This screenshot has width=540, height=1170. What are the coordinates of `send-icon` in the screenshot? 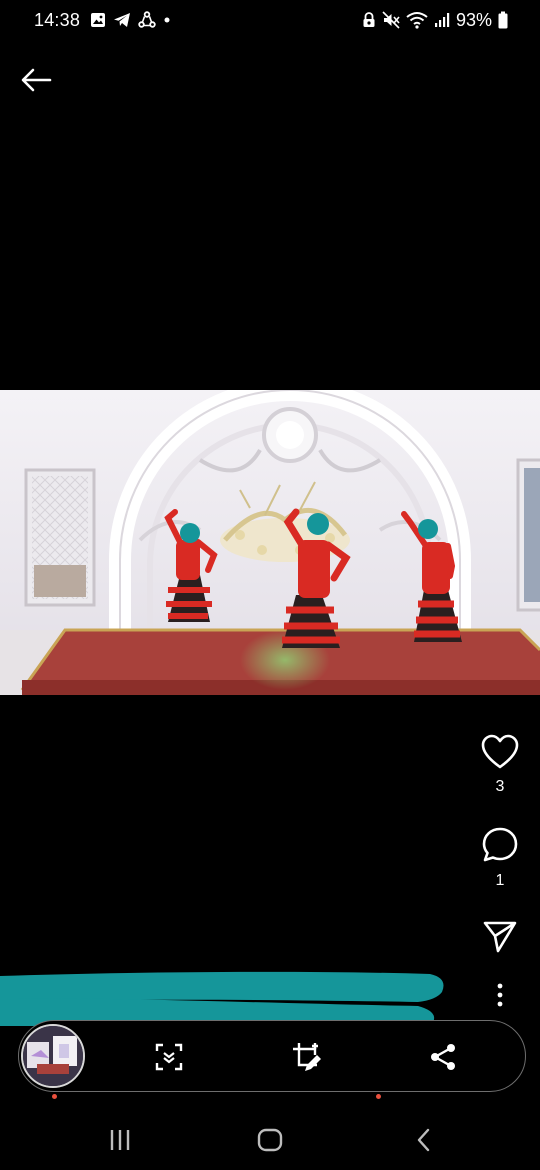 It's located at (500, 936).